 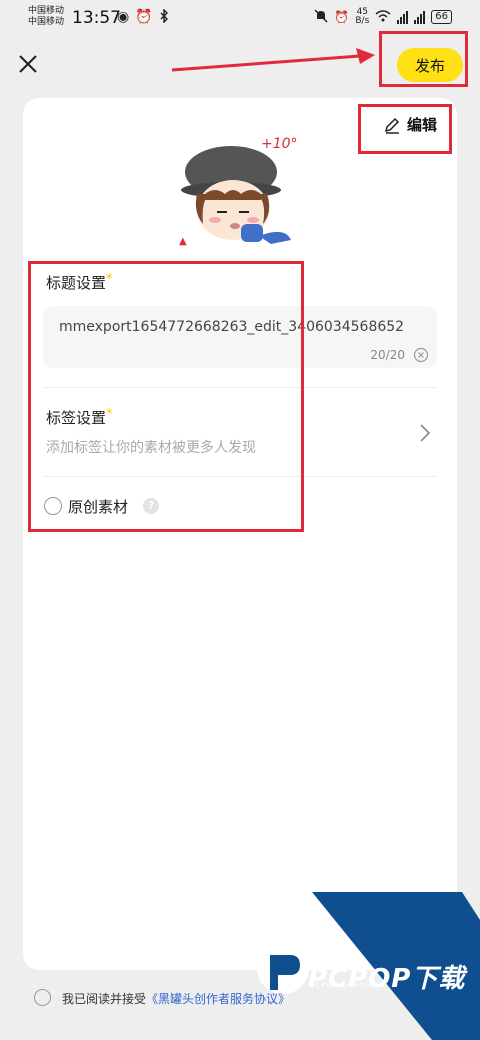 What do you see at coordinates (218, 999) in the screenshot?
I see `agreement-link: 《黑罐头创作者服务协议》` at bounding box center [218, 999].